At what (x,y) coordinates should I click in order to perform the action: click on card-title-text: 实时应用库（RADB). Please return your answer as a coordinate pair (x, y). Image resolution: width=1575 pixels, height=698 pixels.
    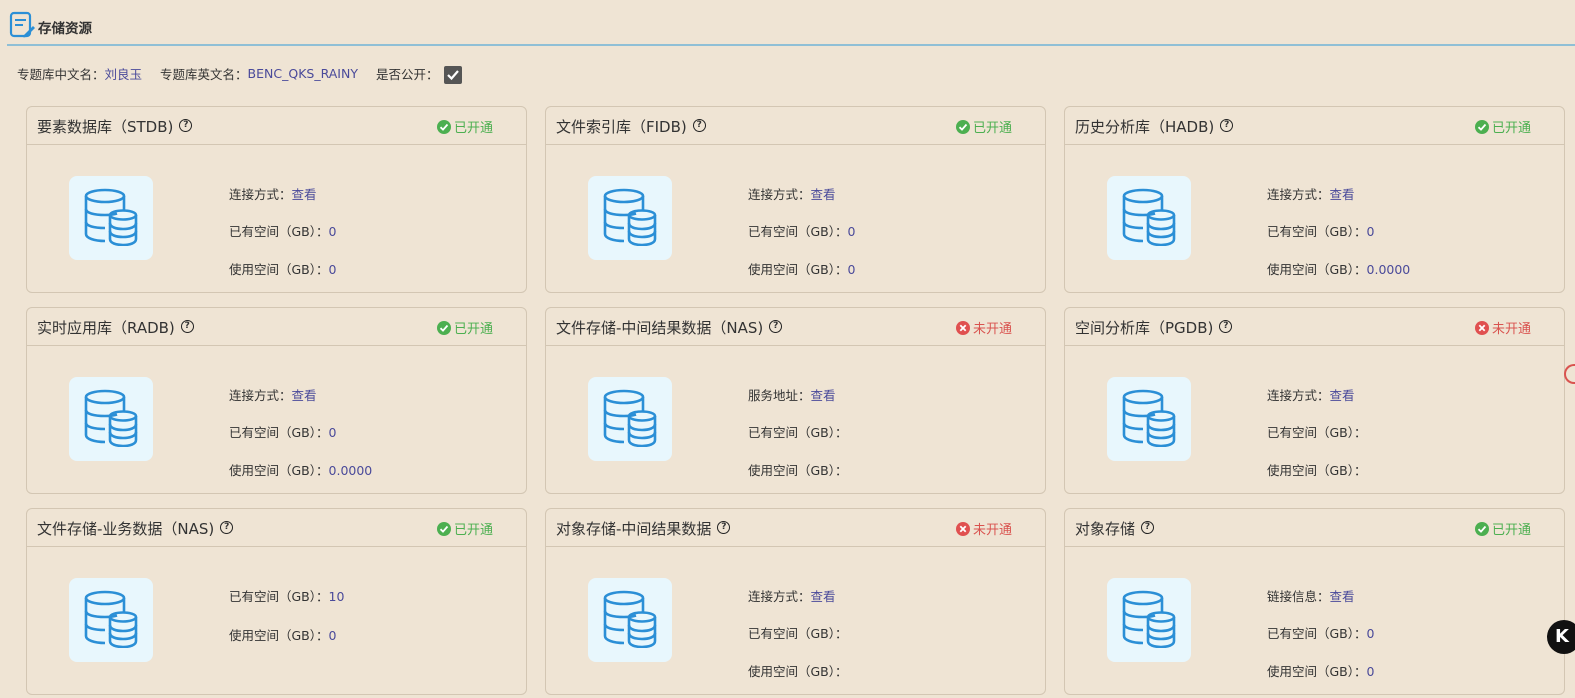
    Looking at the image, I should click on (106, 328).